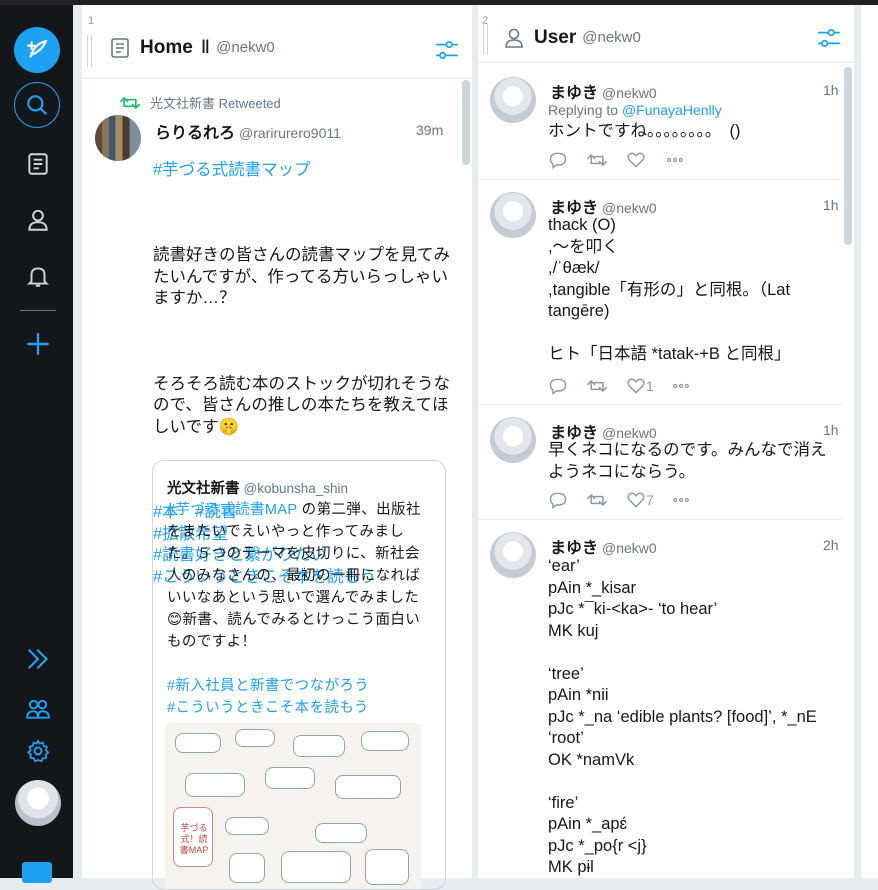 The width and height of the screenshot is (878, 890). I want to click on app-sidebar, so click(38, 444).